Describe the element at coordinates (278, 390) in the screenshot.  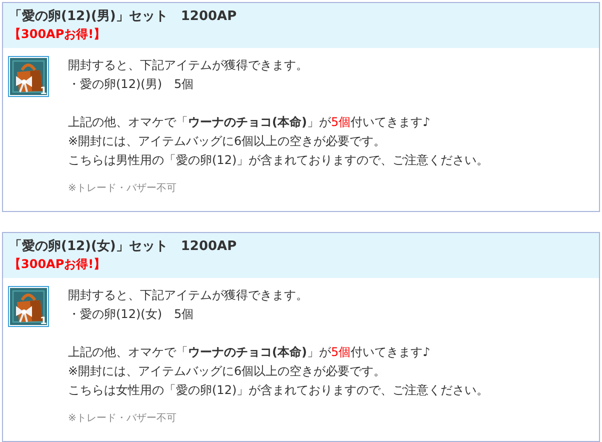
I see `caution-text: こちらは女性用の「愛の卵(12)」が含まれておりますので、ご注意ください。` at that location.